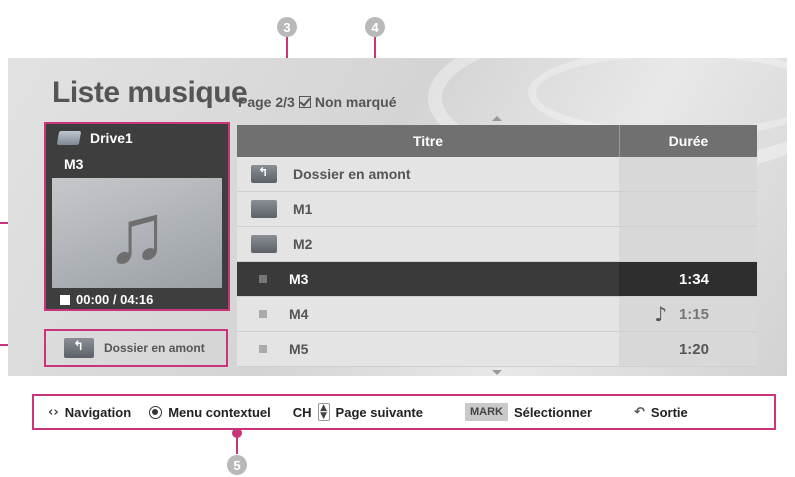 The image size is (795, 477). What do you see at coordinates (355, 102) in the screenshot?
I see `mark-status-label: Non marqué` at bounding box center [355, 102].